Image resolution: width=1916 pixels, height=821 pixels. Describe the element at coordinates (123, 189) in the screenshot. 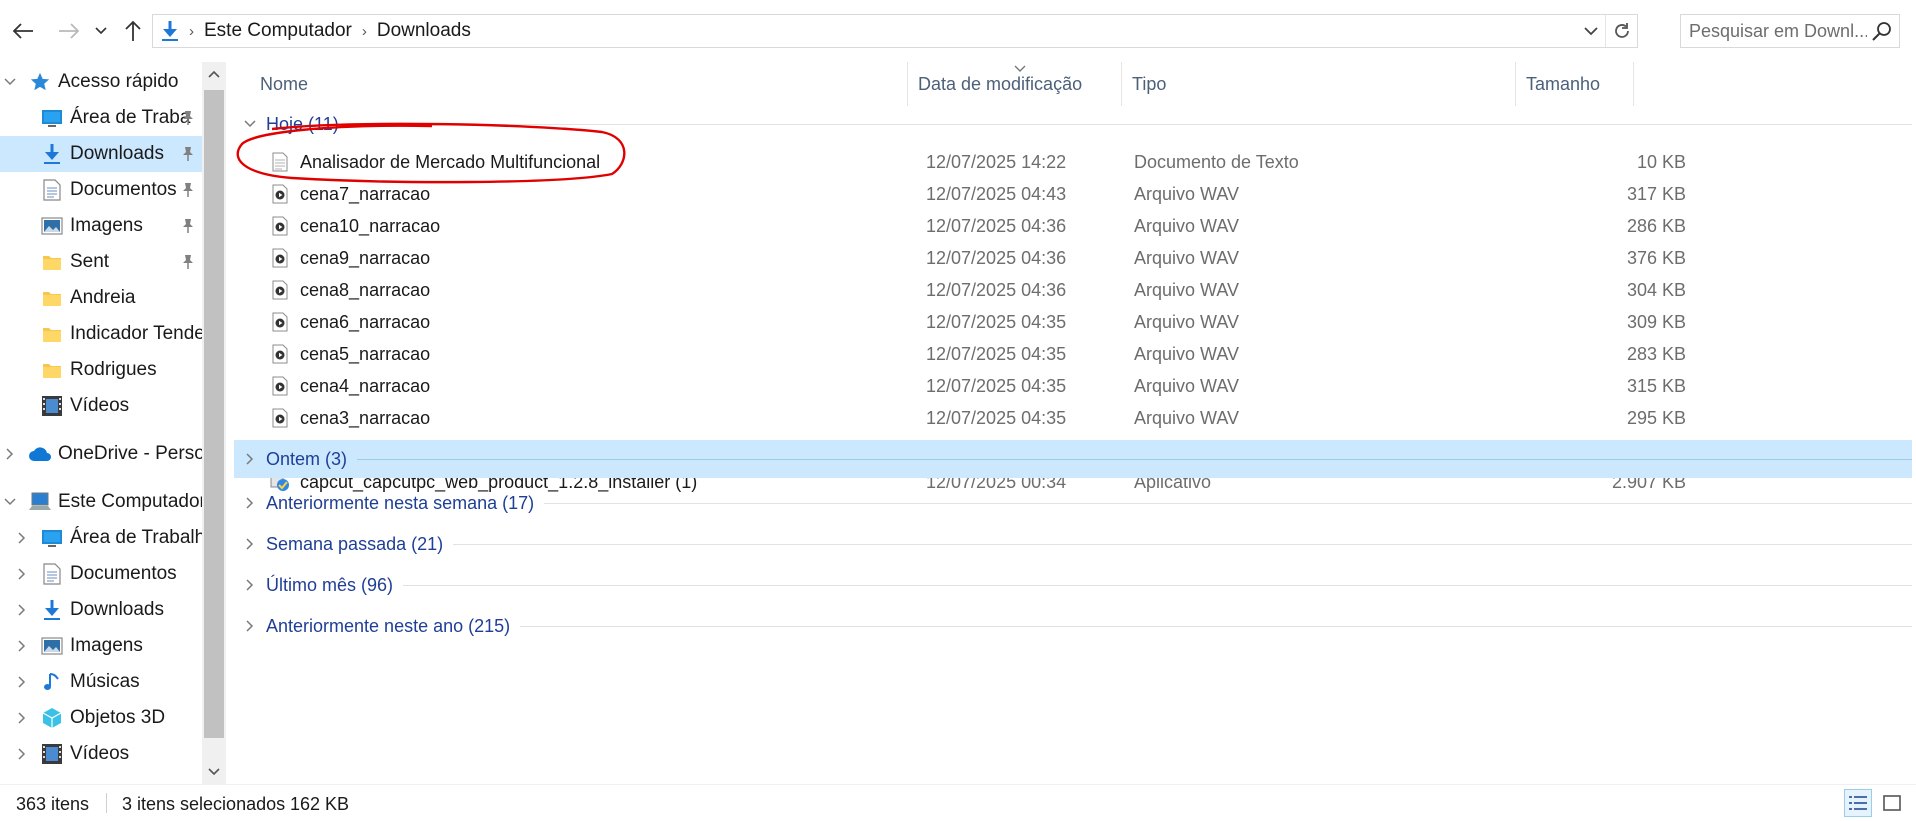

I see `sidebar-item-label: Documentos` at that location.